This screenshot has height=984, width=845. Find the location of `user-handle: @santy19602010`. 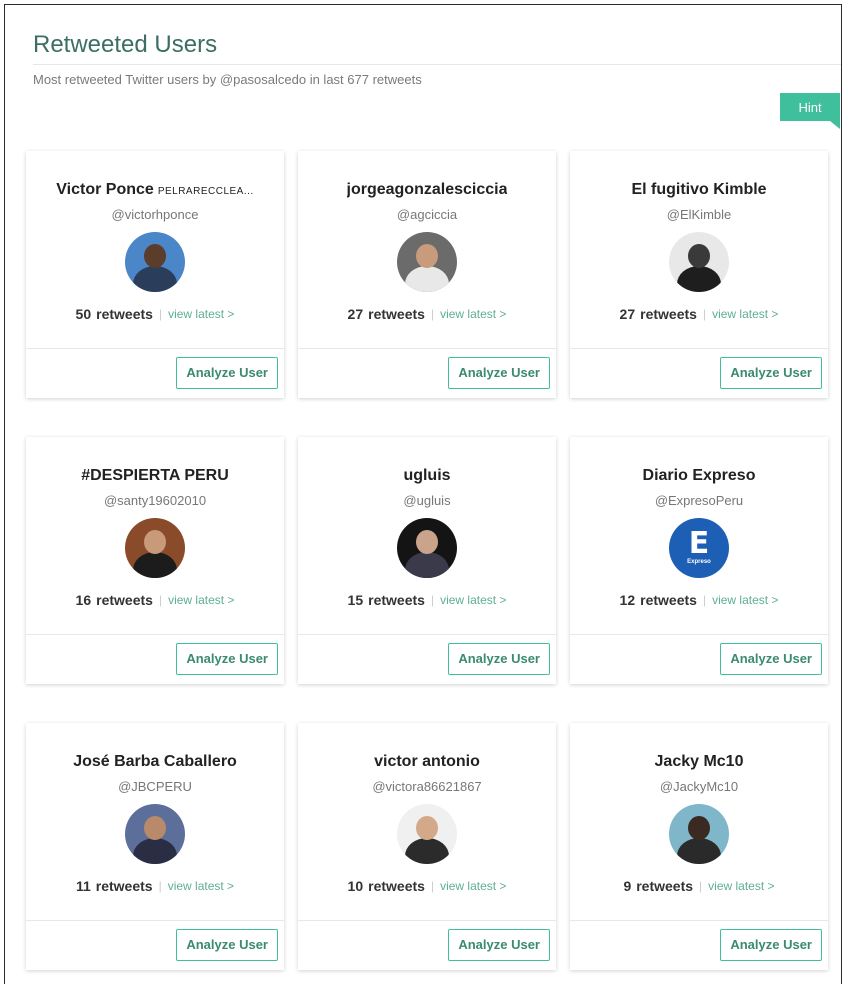

user-handle: @santy19602010 is located at coordinates (155, 500).